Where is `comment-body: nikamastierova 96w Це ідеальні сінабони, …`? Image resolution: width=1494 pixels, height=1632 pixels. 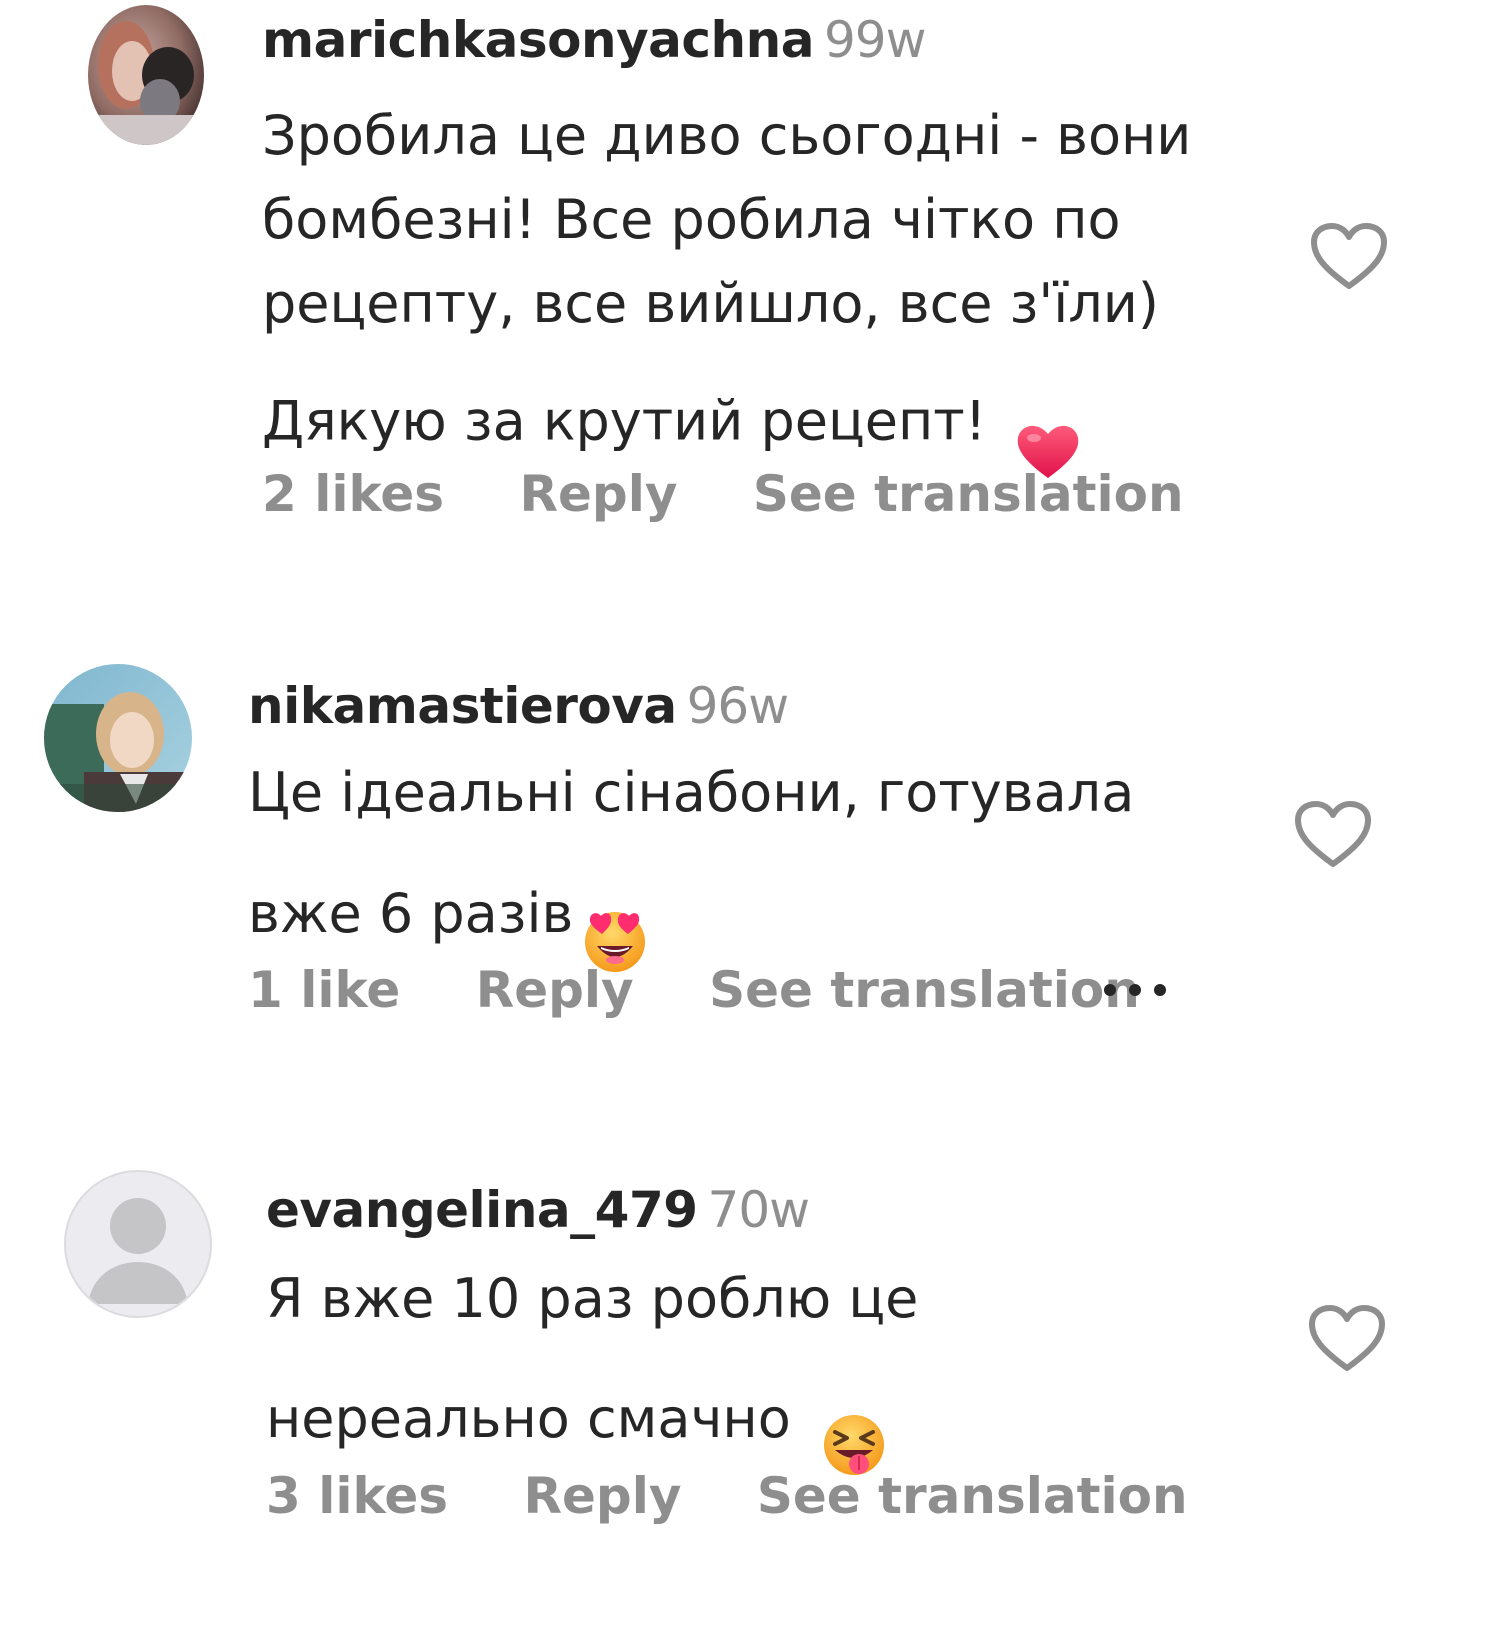
comment-body: nikamastierova 96w Це ідеальні сінабони, … is located at coordinates (778, 837).